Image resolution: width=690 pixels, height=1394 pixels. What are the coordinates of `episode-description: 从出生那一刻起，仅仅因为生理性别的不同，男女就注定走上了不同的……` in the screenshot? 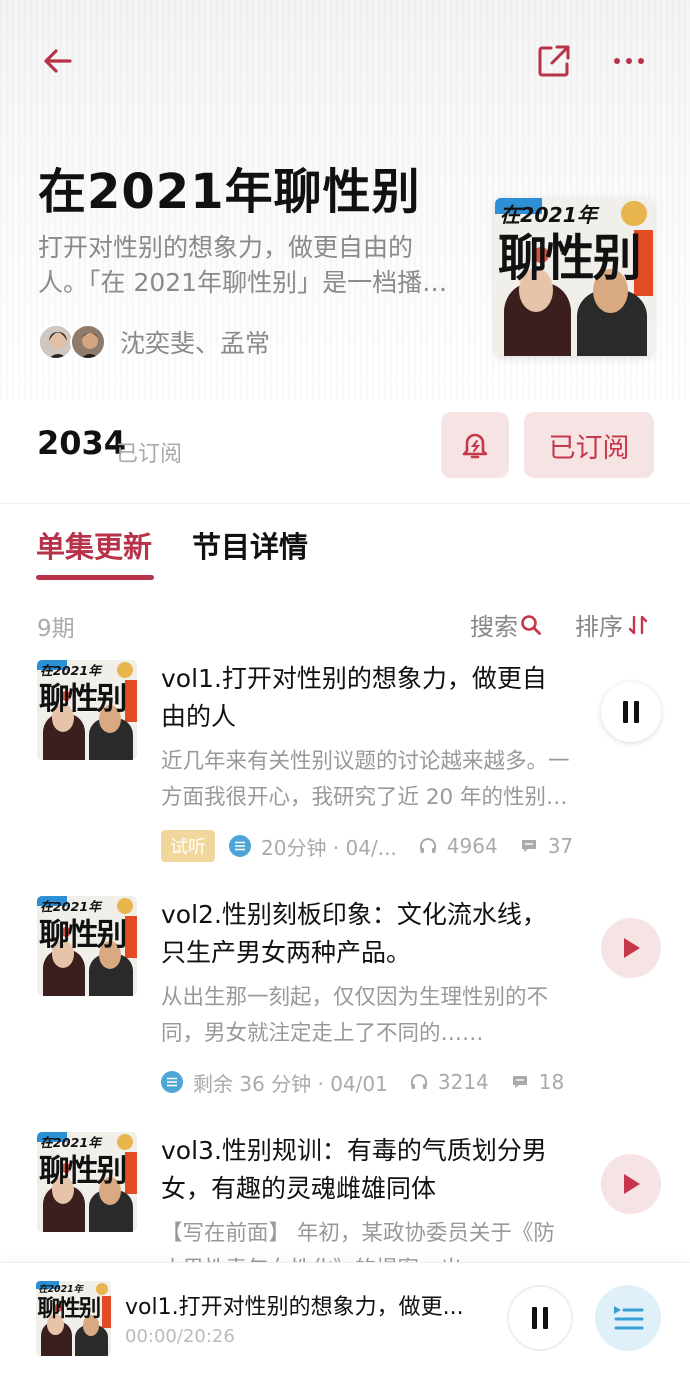 It's located at (355, 1015).